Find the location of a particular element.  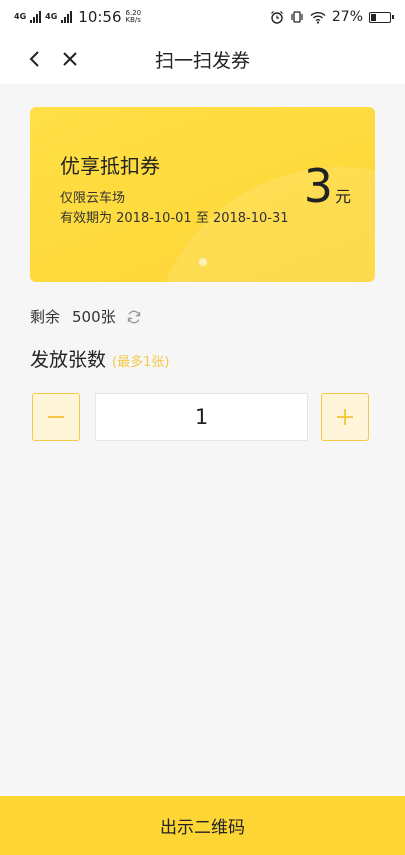

carousel-indicator is located at coordinates (203, 262).